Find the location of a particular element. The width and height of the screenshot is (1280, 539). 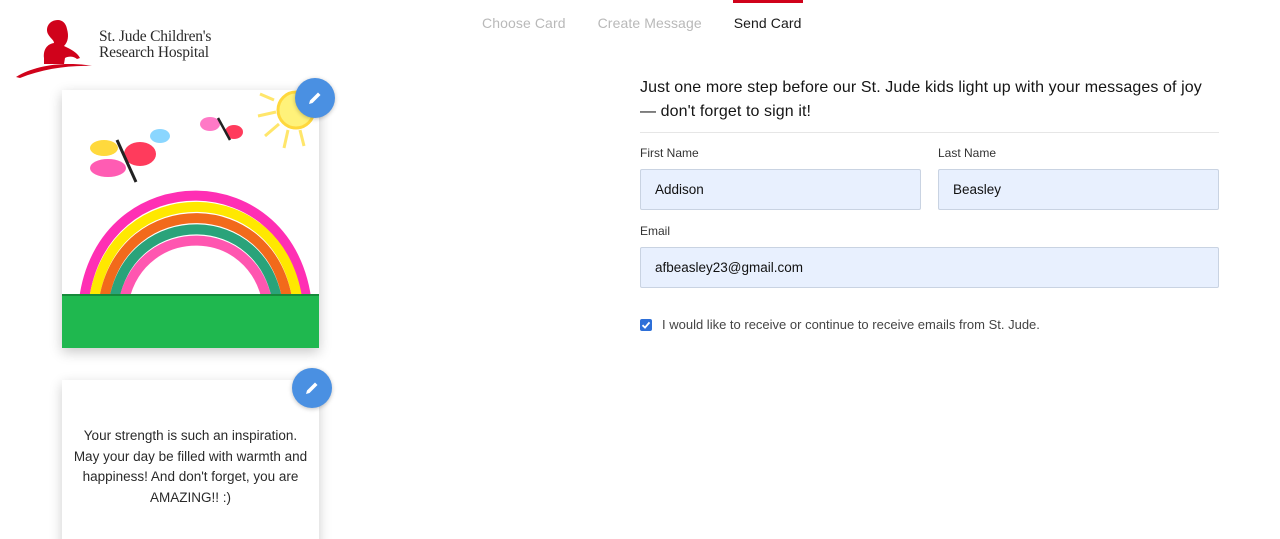

progress-steps: Choose Card Create Message Send Card is located at coordinates (642, 20).